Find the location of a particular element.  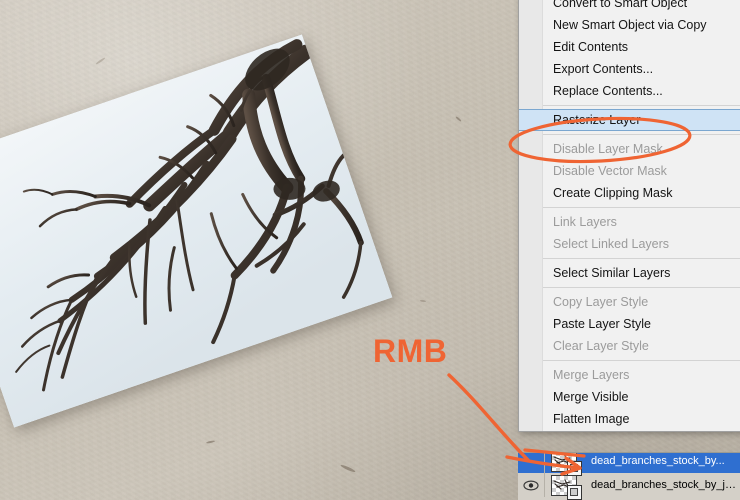

menu-item-select-linked-layers: Select Linked Layers is located at coordinates (611, 244).